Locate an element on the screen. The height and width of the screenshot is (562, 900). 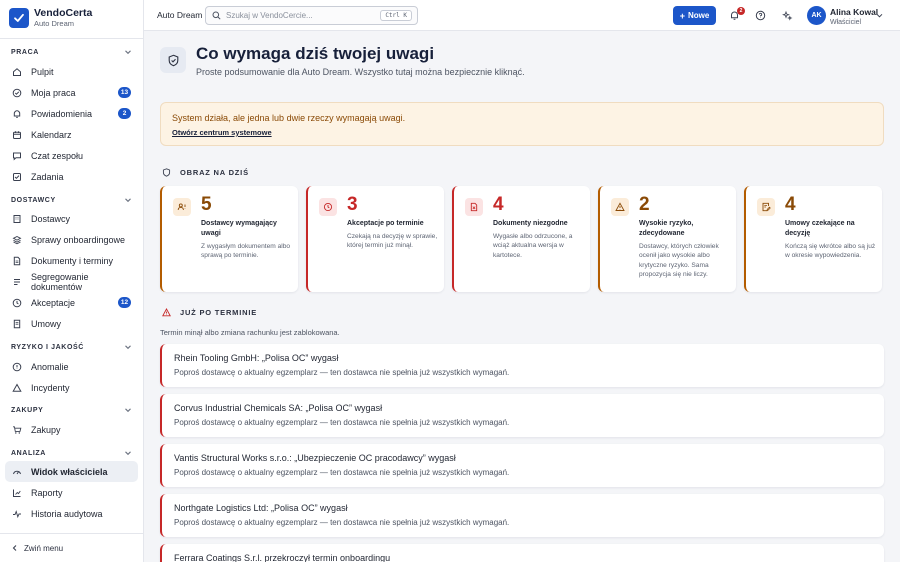
sidebar-item-powiadomienia: Powiadomienia 2 is located at coordinates (71, 113).